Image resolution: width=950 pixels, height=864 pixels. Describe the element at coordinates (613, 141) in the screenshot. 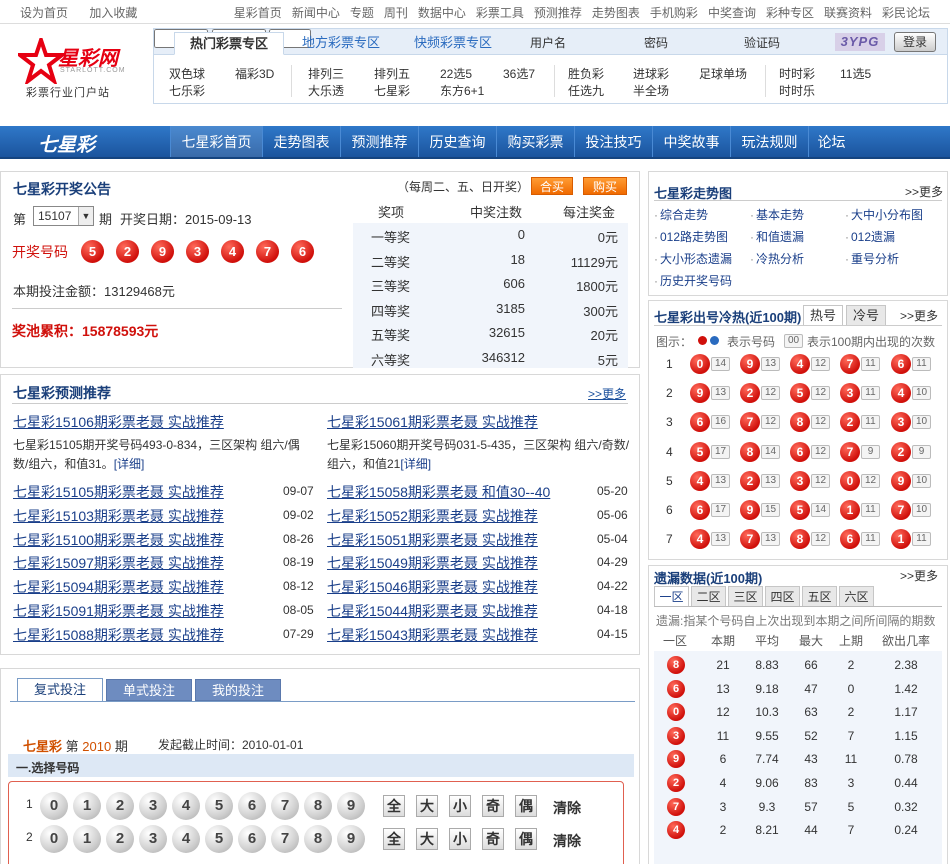

I see `nav-item: 投注技巧` at that location.